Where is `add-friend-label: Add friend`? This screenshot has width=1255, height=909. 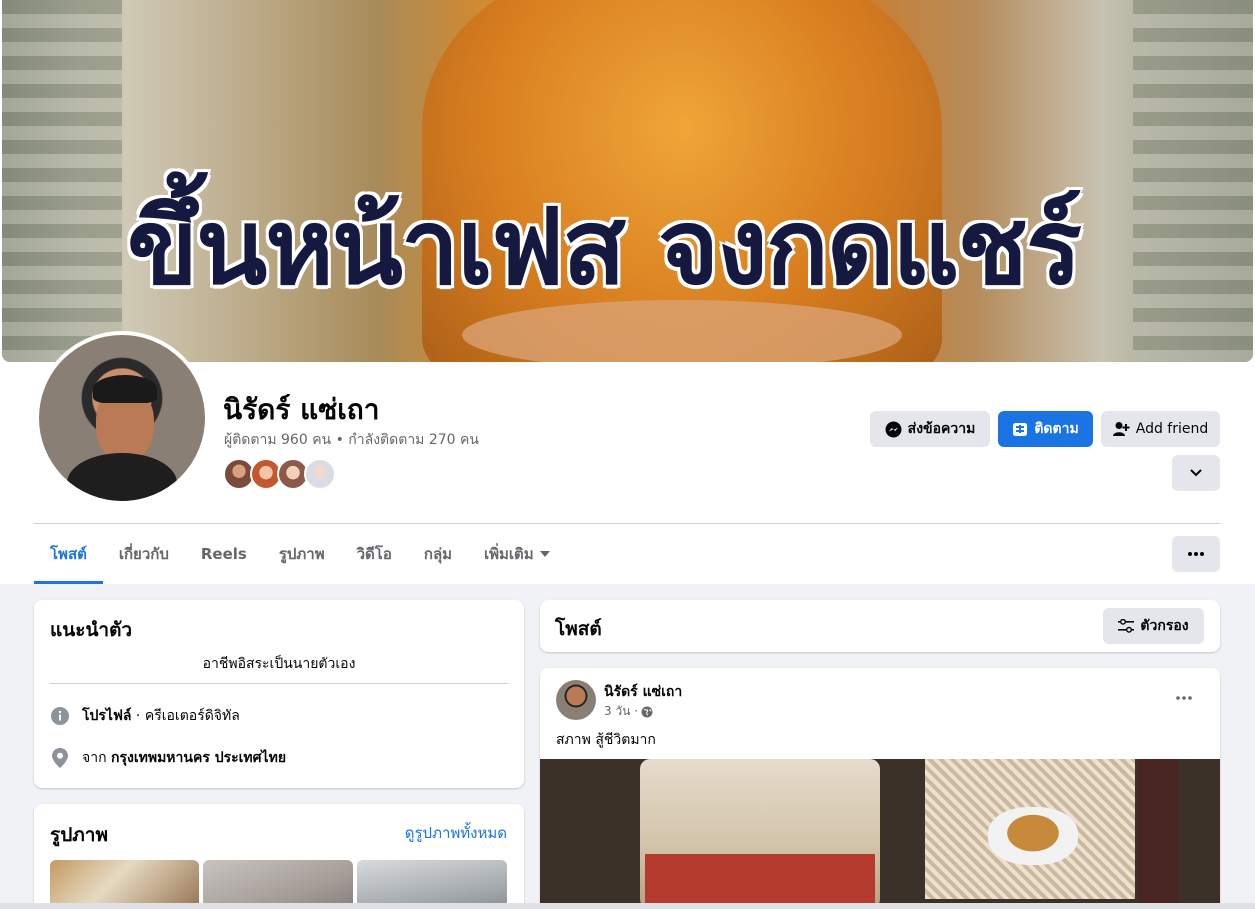
add-friend-label: Add friend is located at coordinates (1172, 429).